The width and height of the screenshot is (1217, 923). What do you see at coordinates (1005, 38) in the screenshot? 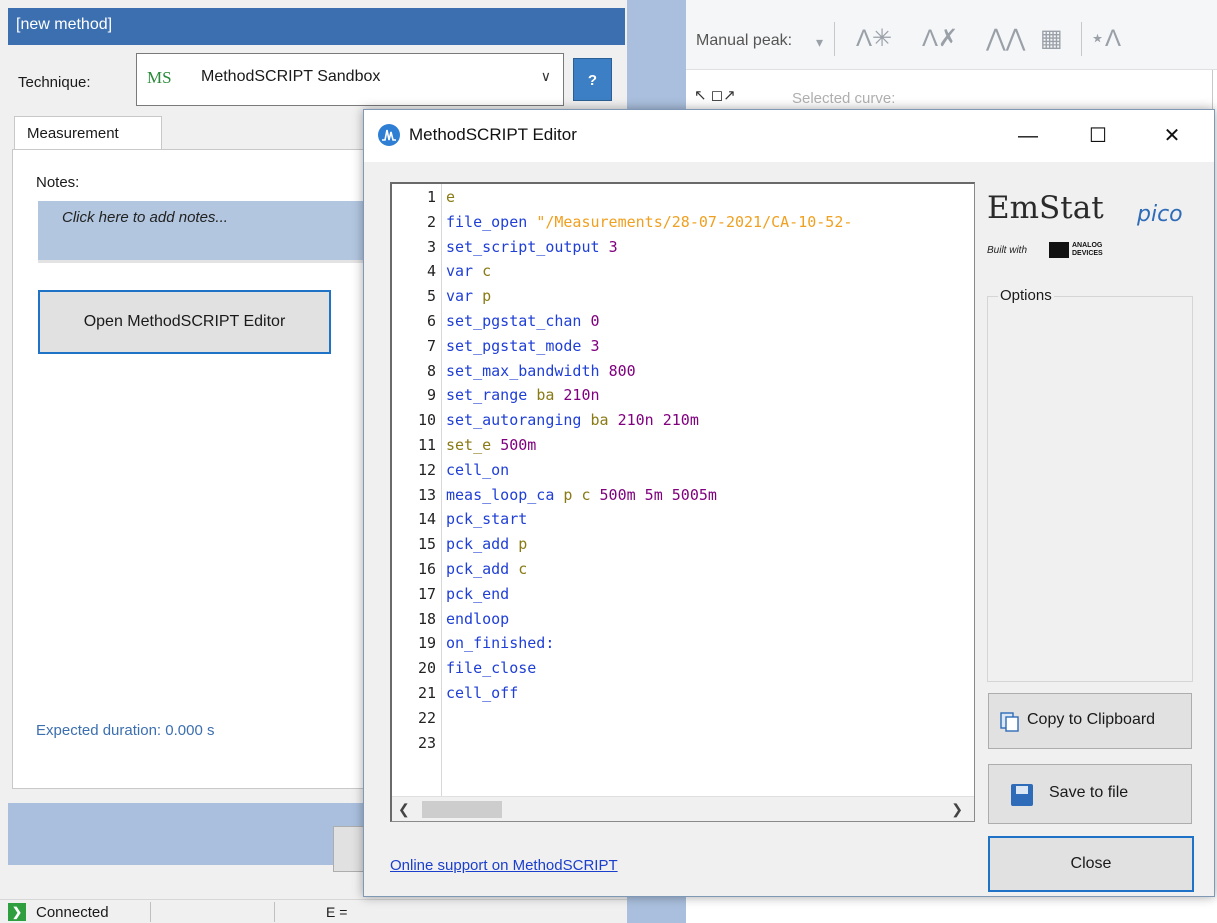
I see `peak-shape-icon: ⋀⋀` at bounding box center [1005, 38].